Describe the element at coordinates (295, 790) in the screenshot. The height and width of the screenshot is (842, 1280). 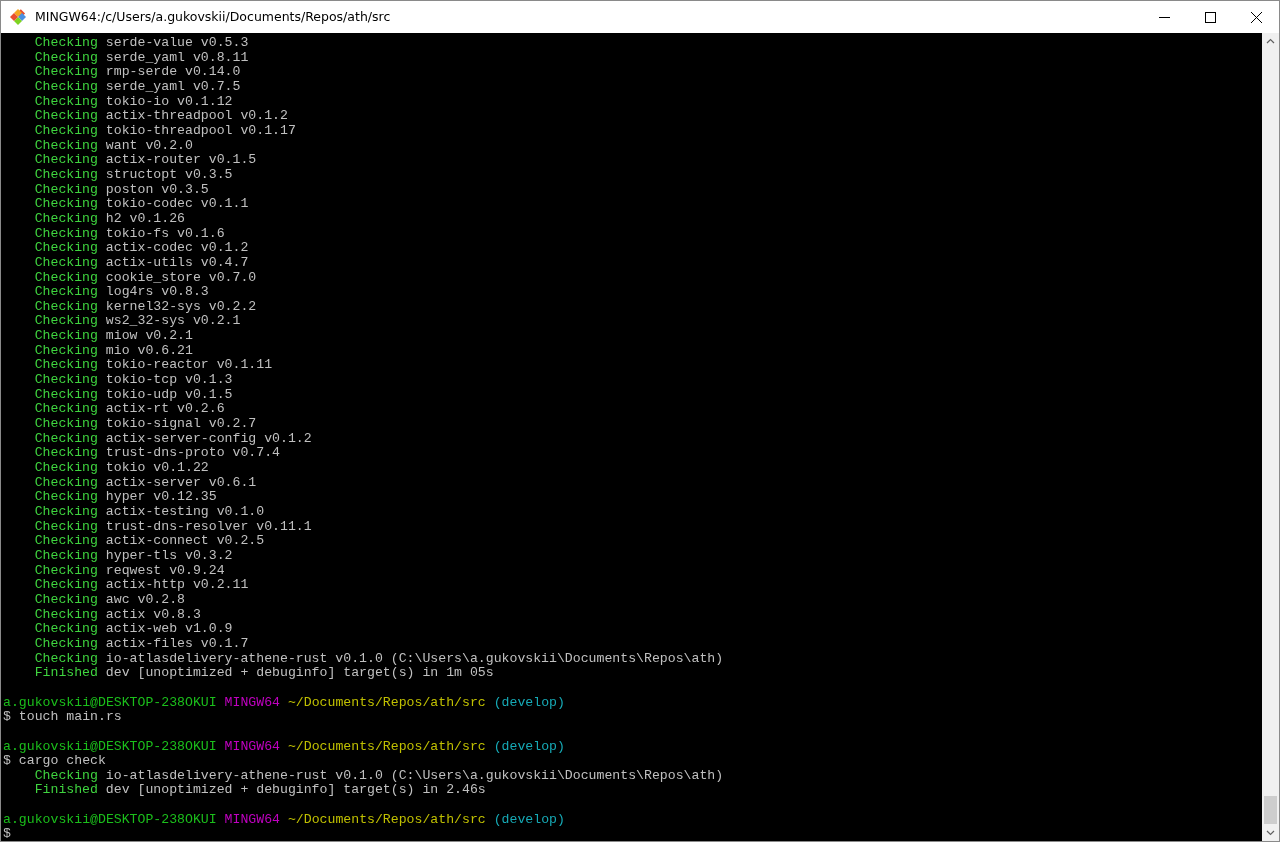
I see `output-text: dev [unoptimized + debuginfo] target(s) in 2.46s` at that location.